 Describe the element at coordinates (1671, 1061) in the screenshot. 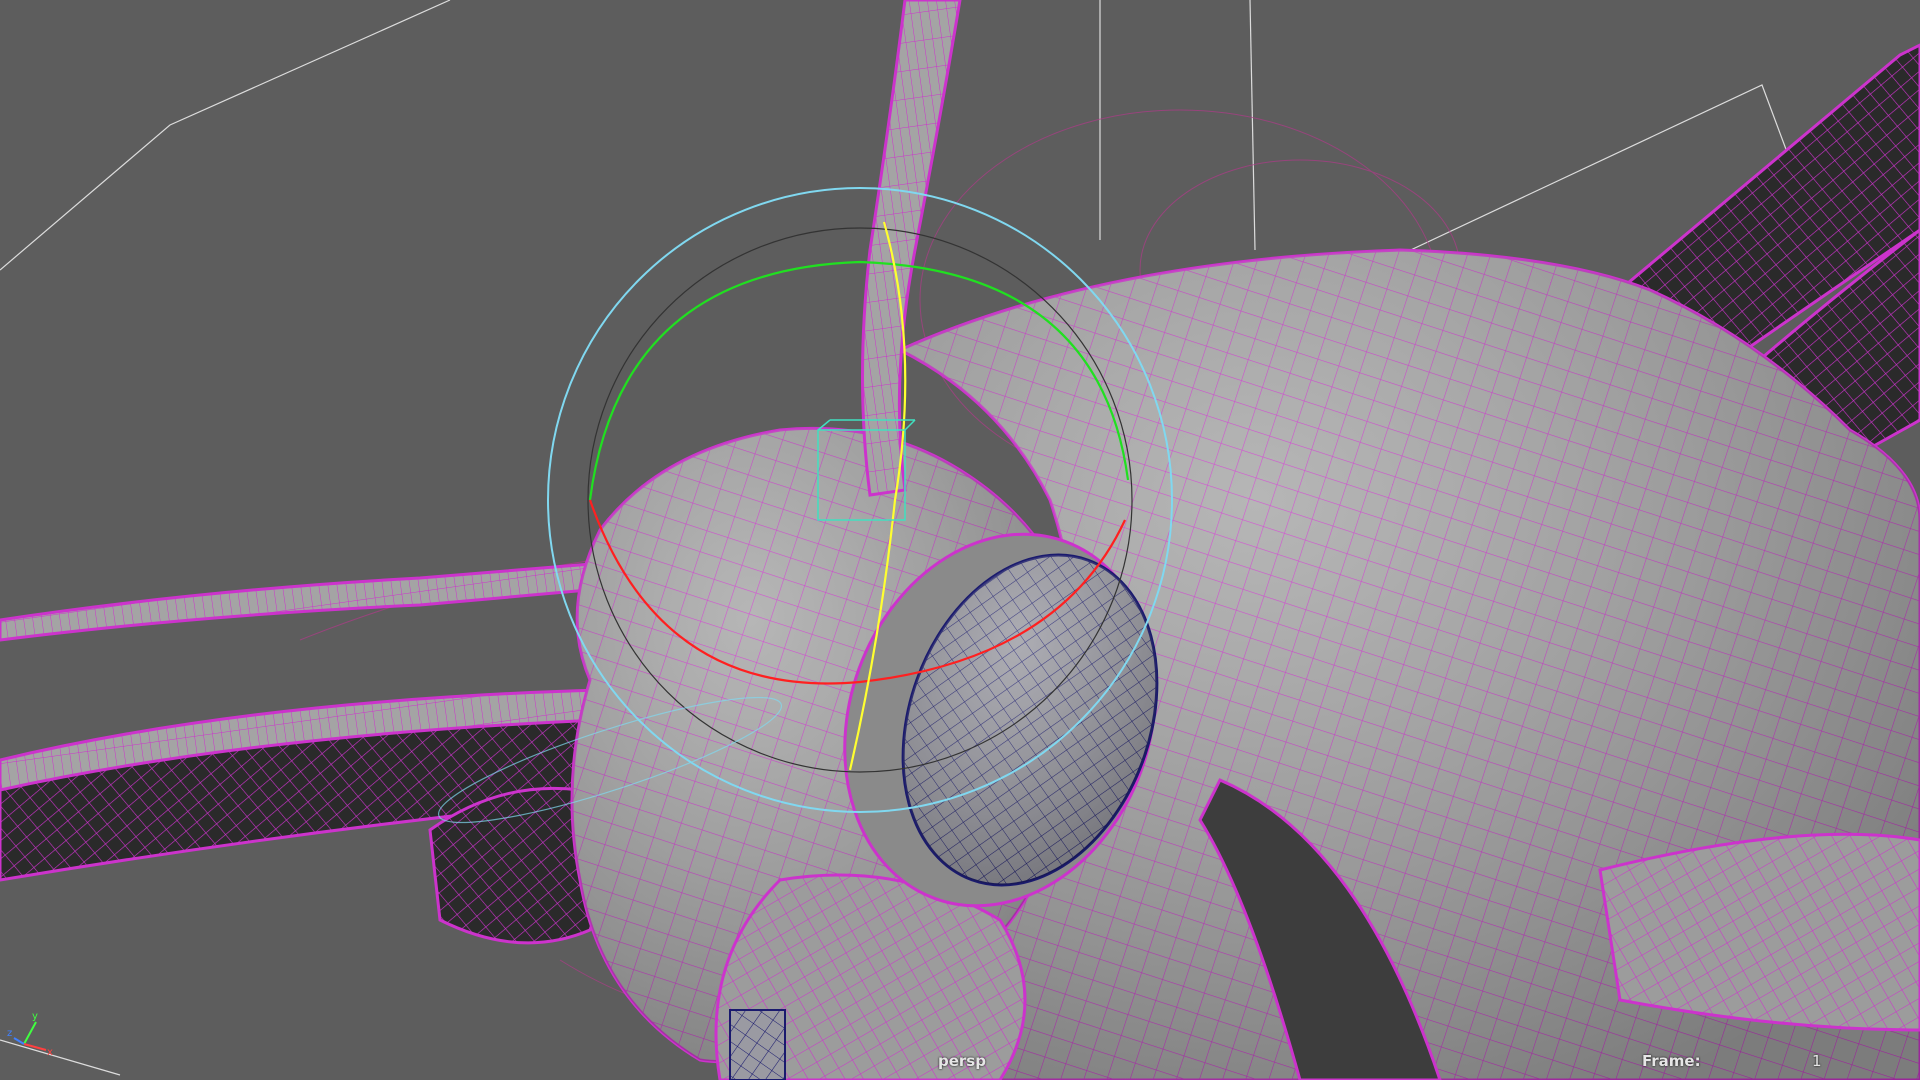

I see `frame-label: Frame:` at that location.